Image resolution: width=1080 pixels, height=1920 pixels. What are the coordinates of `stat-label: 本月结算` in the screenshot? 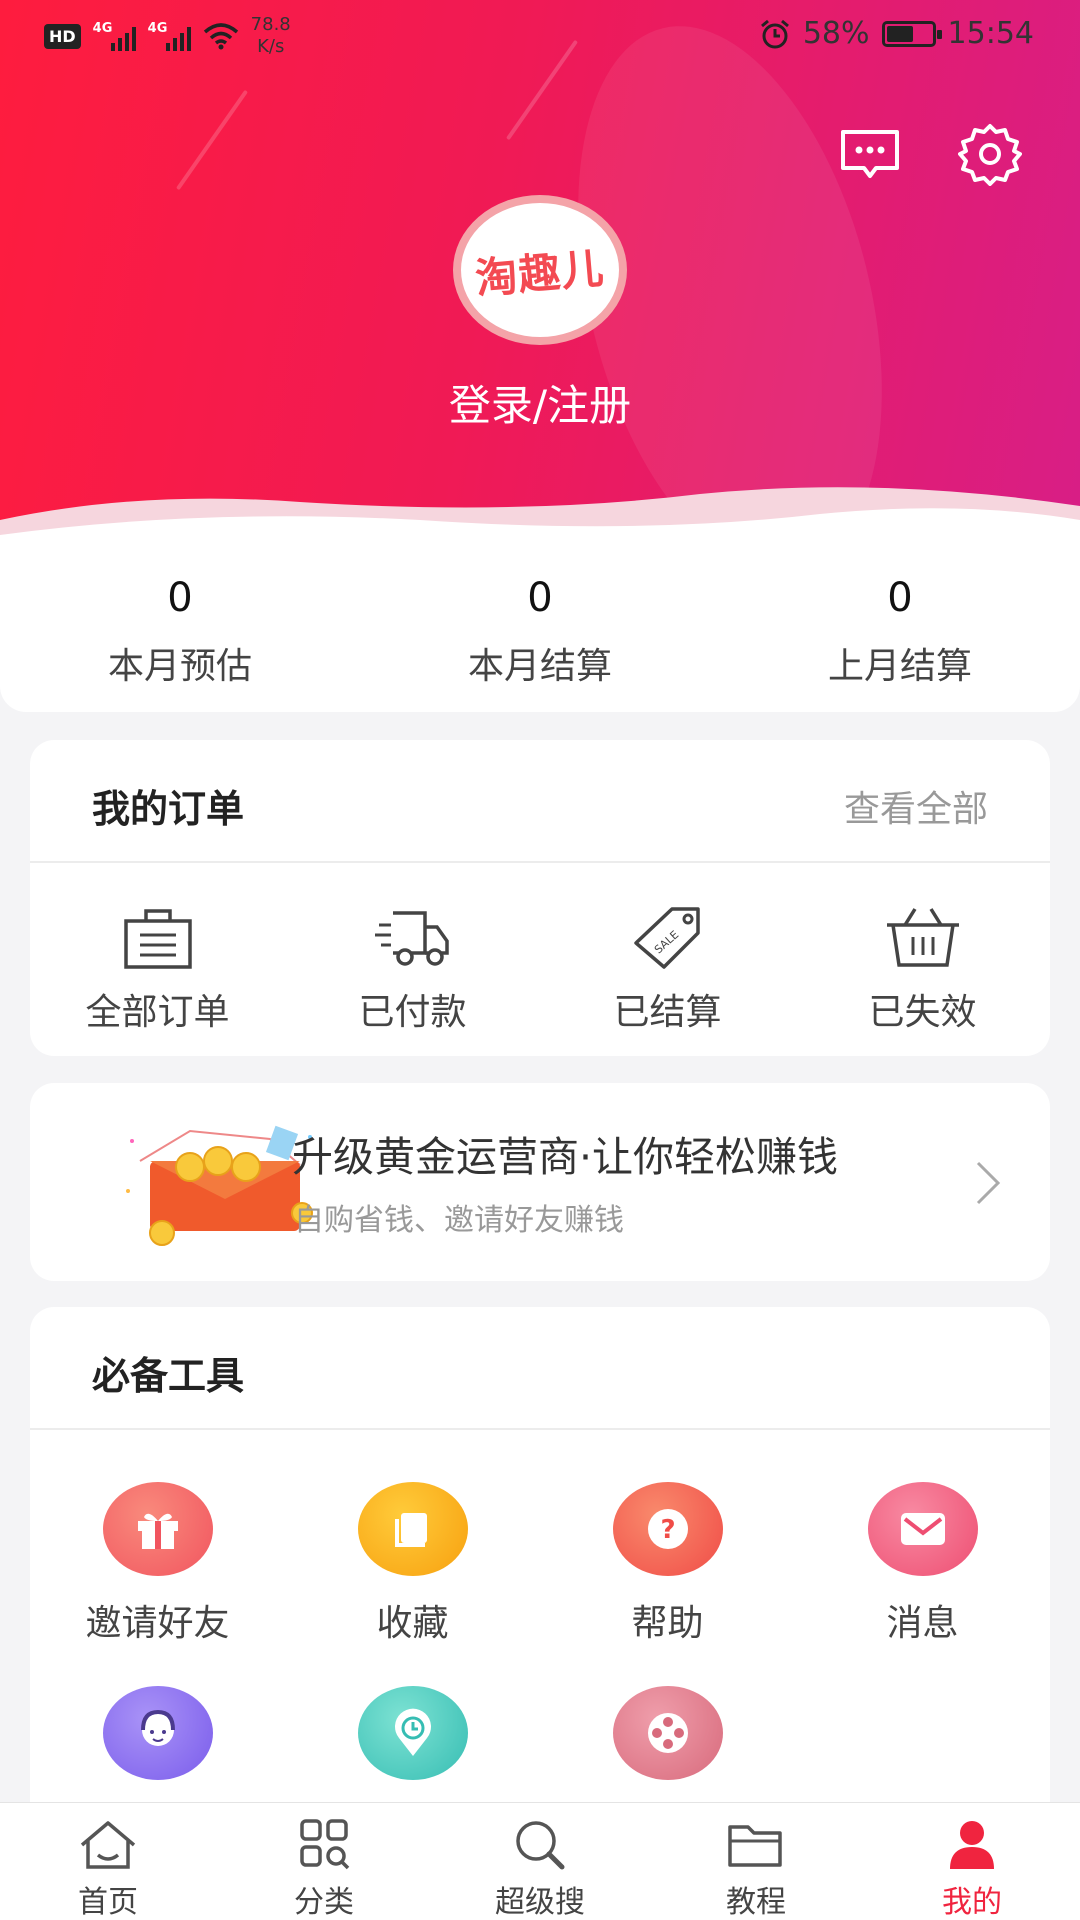 It's located at (539, 666).